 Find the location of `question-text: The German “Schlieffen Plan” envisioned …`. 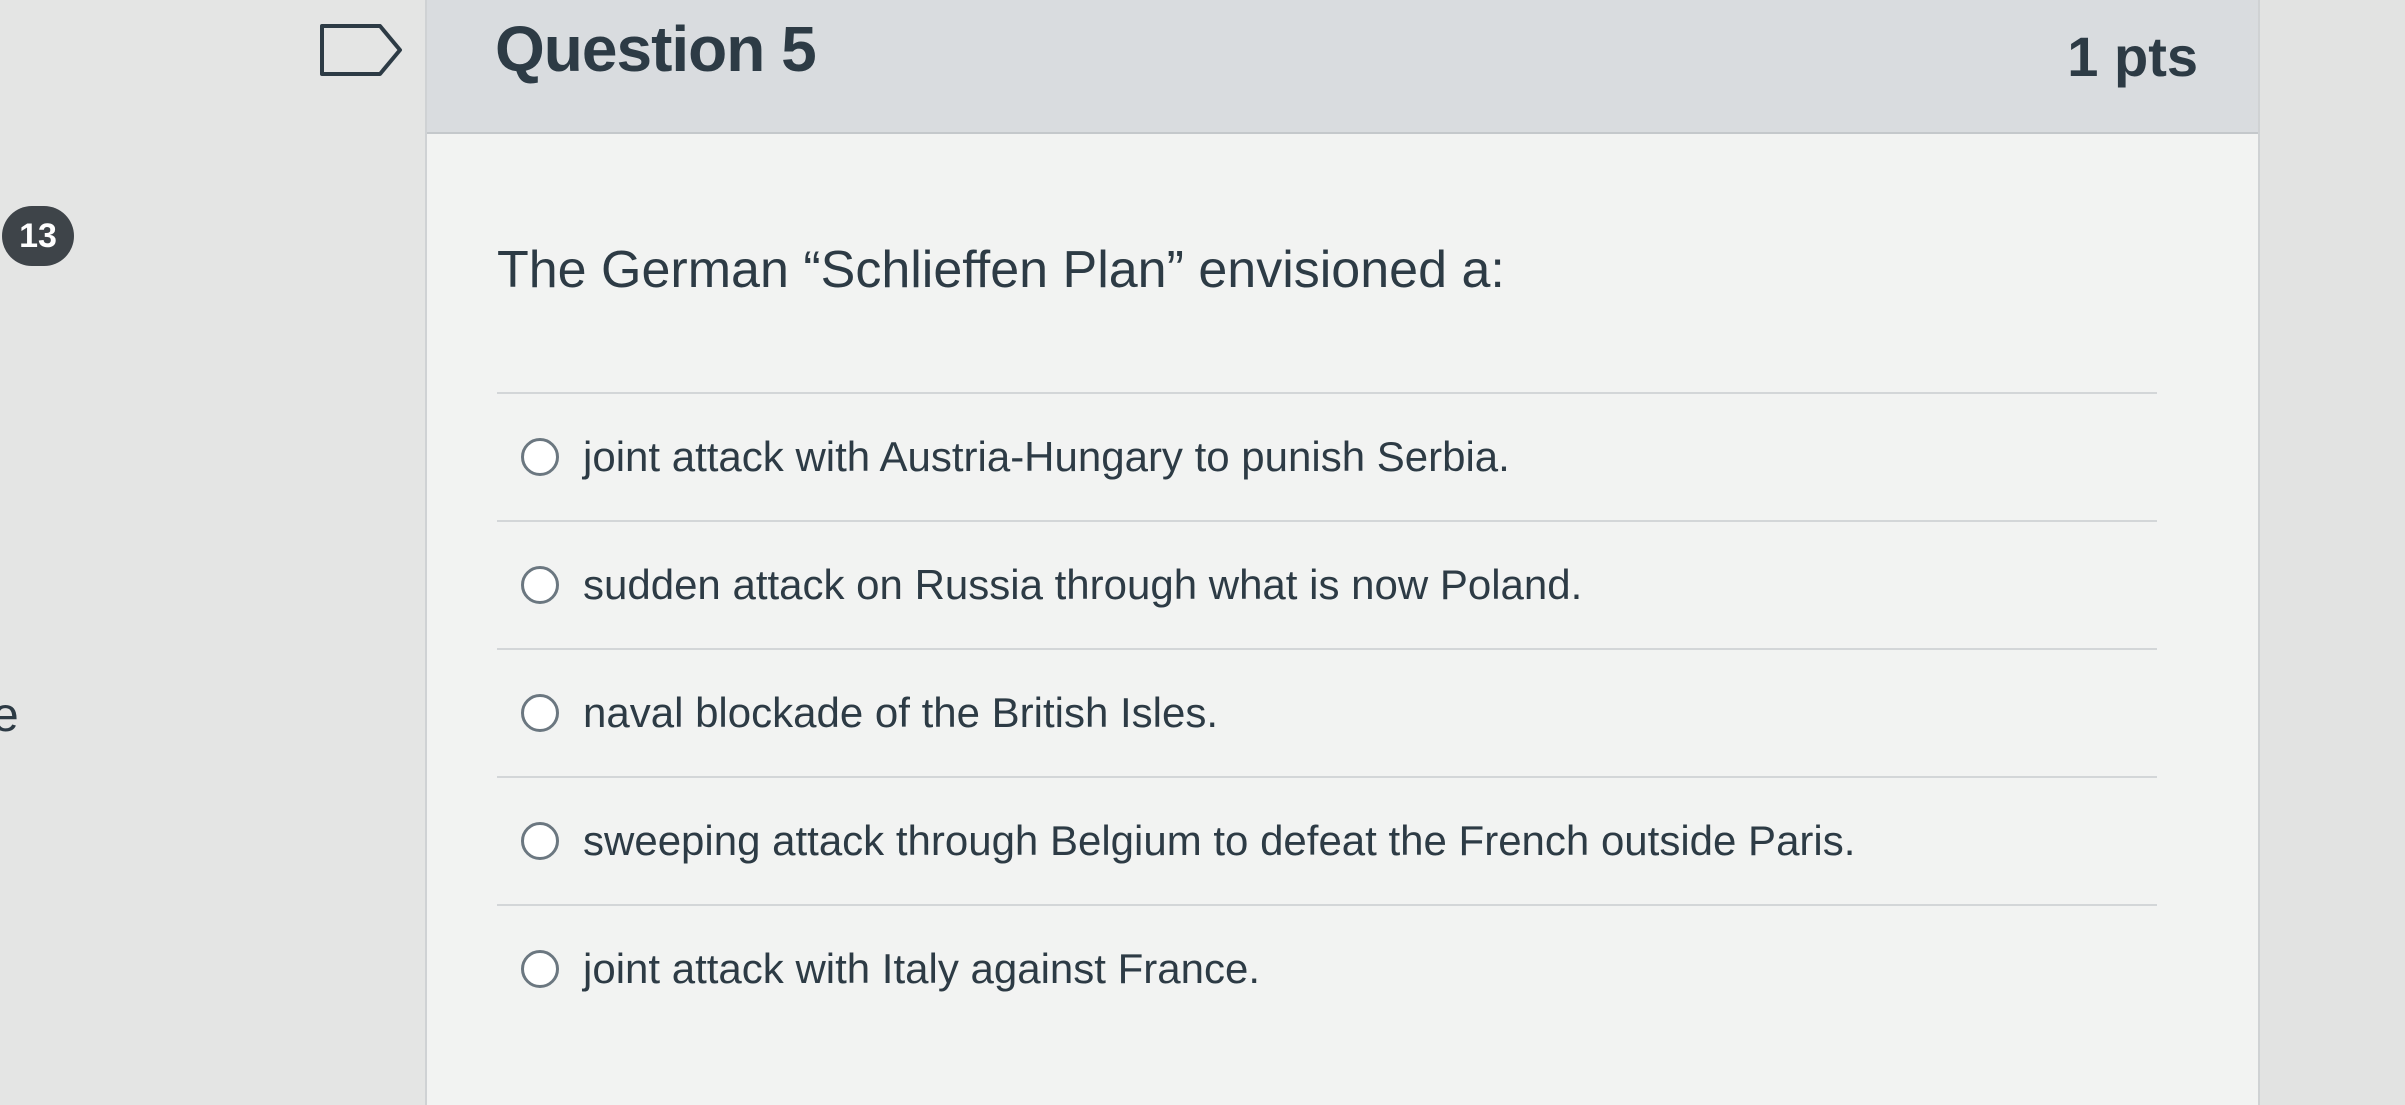

question-text: The German “Schlieffen Plan” envisioned … is located at coordinates (1001, 270).